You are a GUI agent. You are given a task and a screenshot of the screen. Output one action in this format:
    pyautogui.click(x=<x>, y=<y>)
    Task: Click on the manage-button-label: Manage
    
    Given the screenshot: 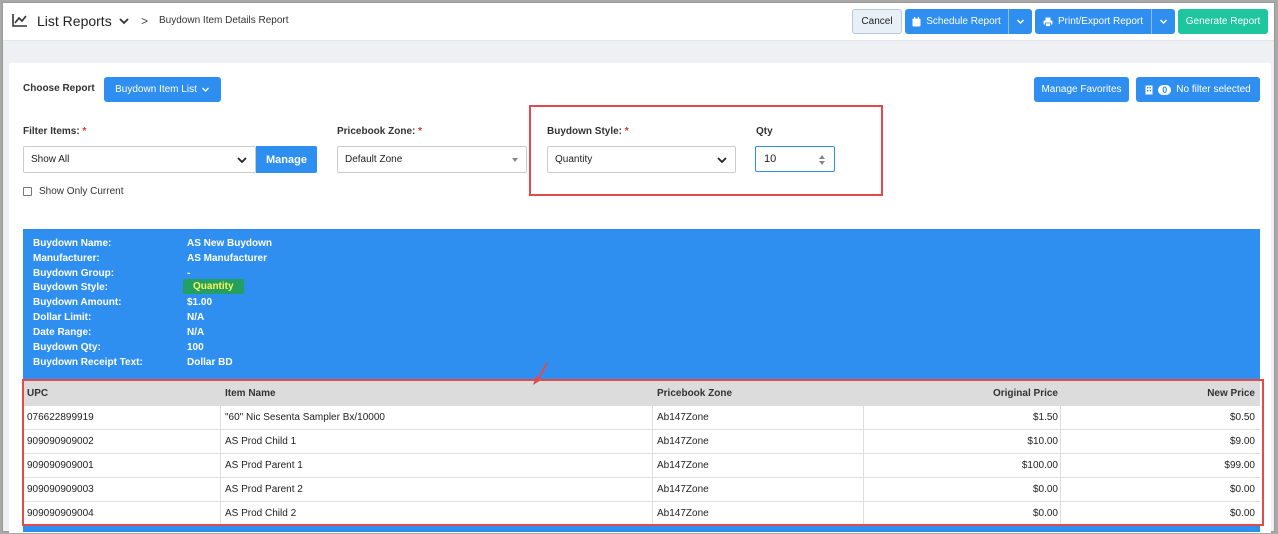 What is the action you would take?
    pyautogui.click(x=286, y=159)
    